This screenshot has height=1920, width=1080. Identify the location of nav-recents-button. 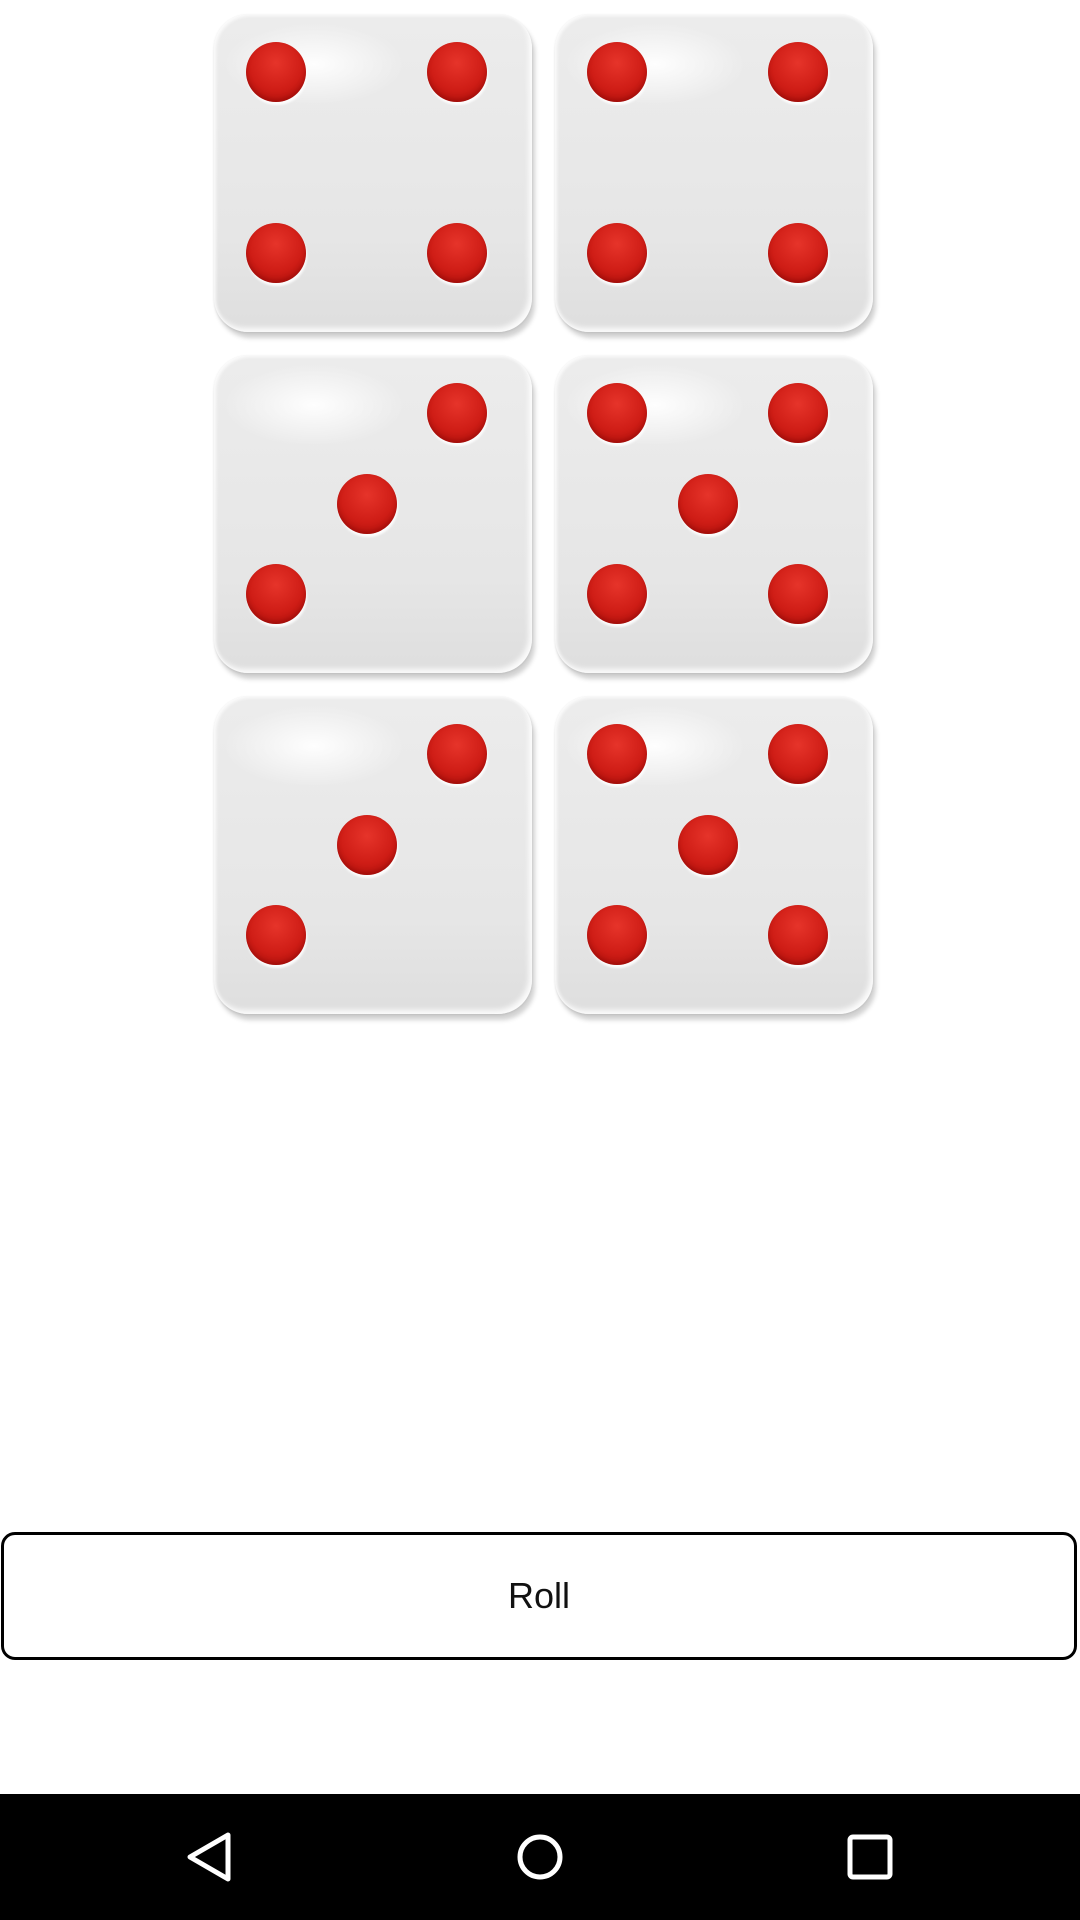
(870, 1857).